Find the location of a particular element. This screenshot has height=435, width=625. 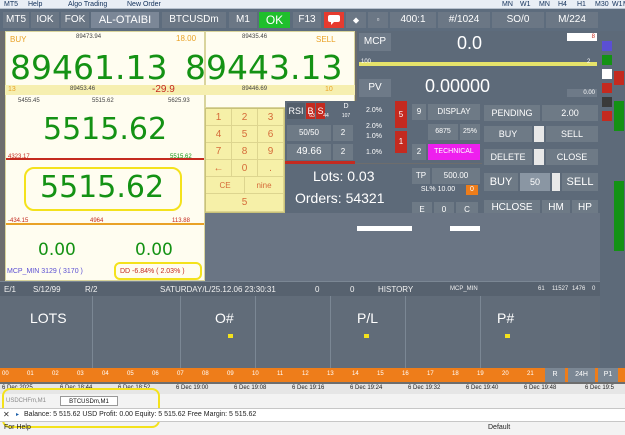

display-button: DISPLAY is located at coordinates (454, 112).